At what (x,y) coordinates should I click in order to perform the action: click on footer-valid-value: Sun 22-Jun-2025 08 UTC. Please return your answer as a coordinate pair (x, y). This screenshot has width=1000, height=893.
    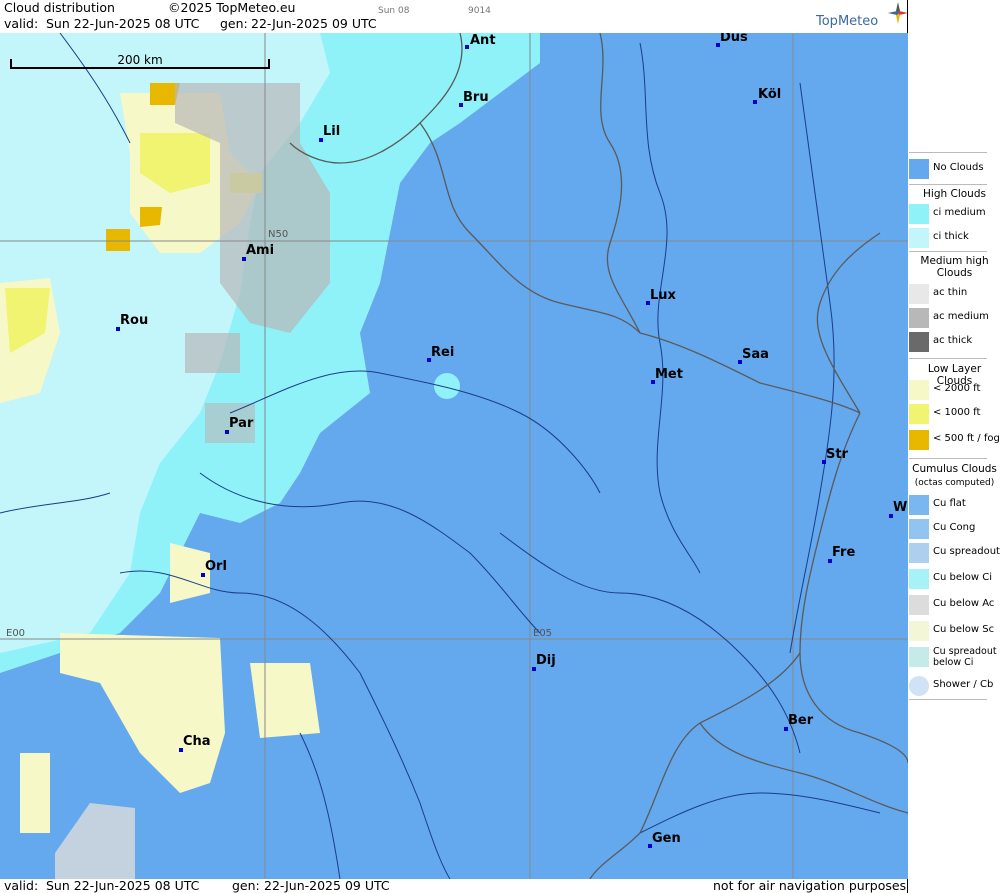
    Looking at the image, I should click on (123, 885).